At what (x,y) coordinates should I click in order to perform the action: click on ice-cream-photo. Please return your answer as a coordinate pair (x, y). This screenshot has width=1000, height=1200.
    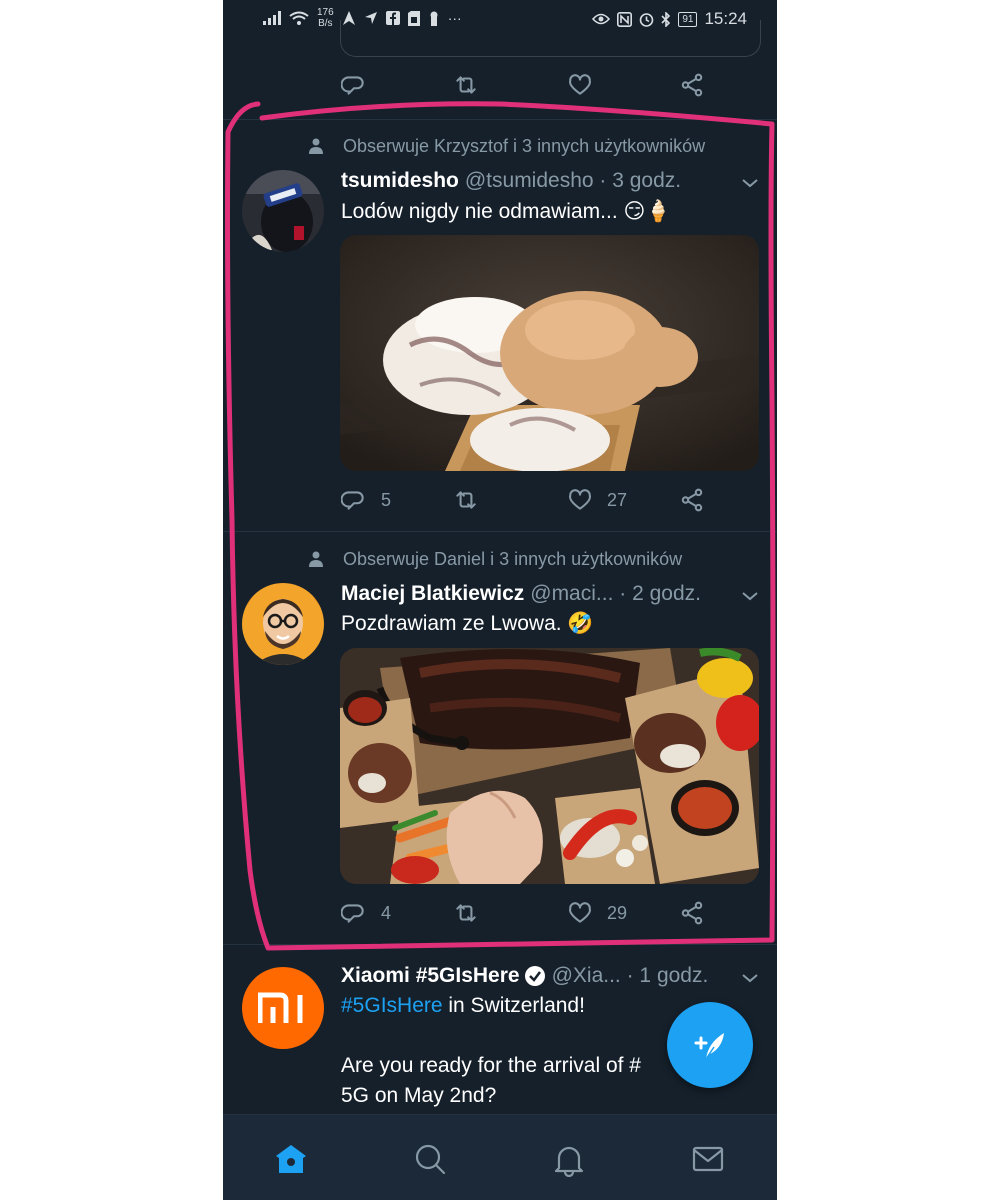
    Looking at the image, I should click on (549, 353).